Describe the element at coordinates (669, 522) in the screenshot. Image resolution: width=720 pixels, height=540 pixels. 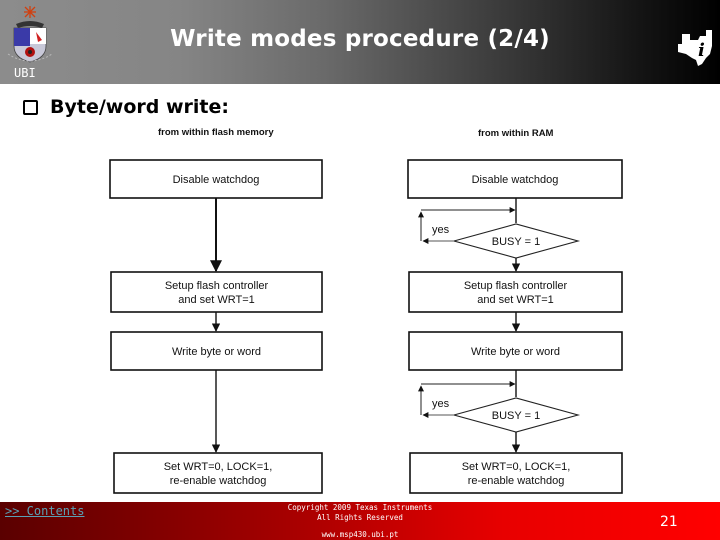
I see `page-number: 21` at that location.